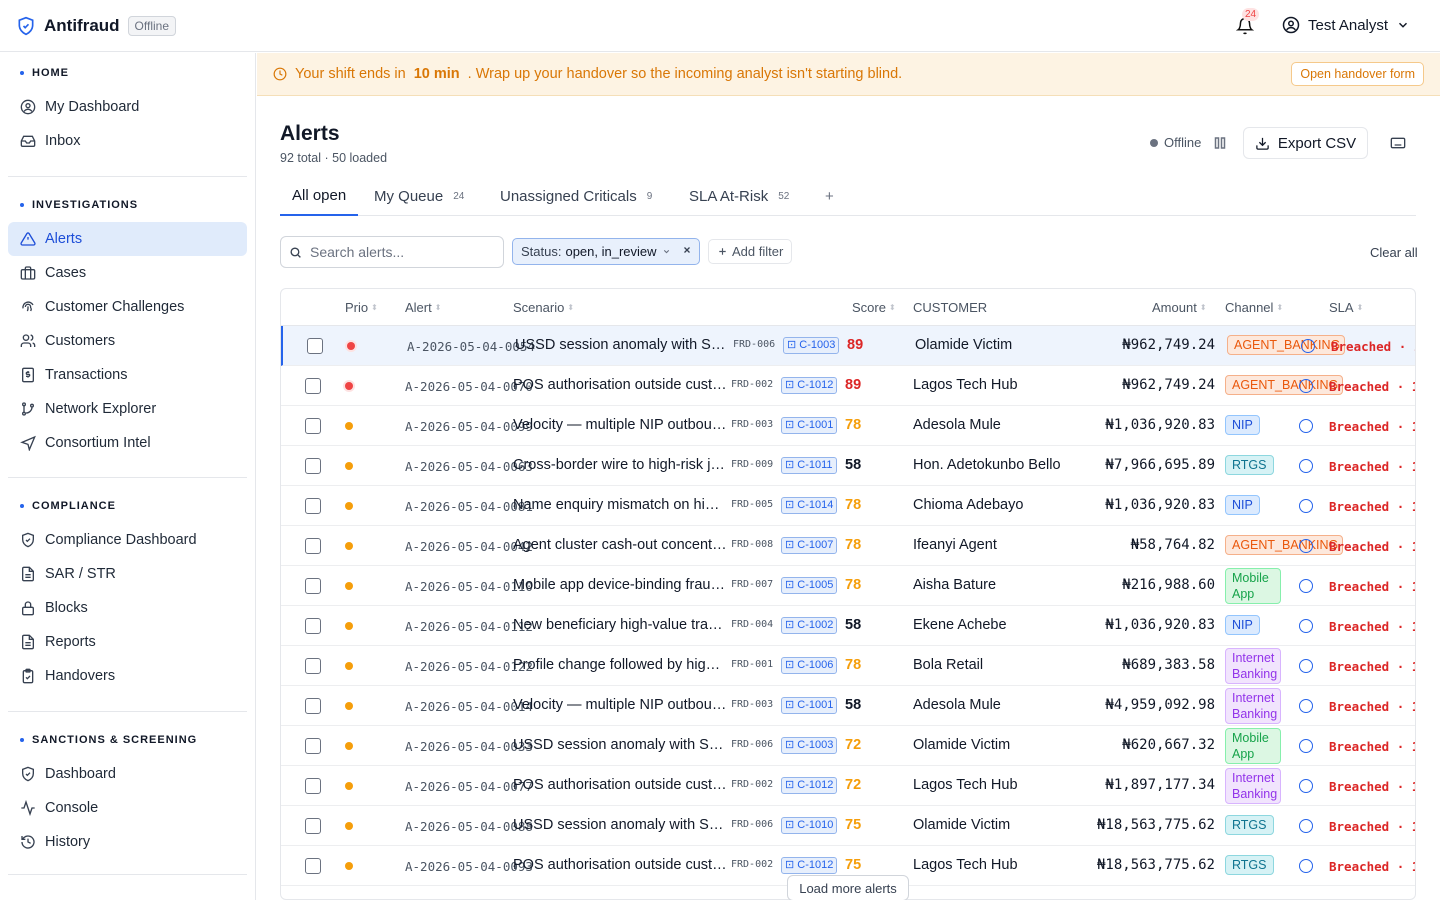 This screenshot has height=900, width=1440. Describe the element at coordinates (829, 196) in the screenshot. I see `add-view-button: +` at that location.